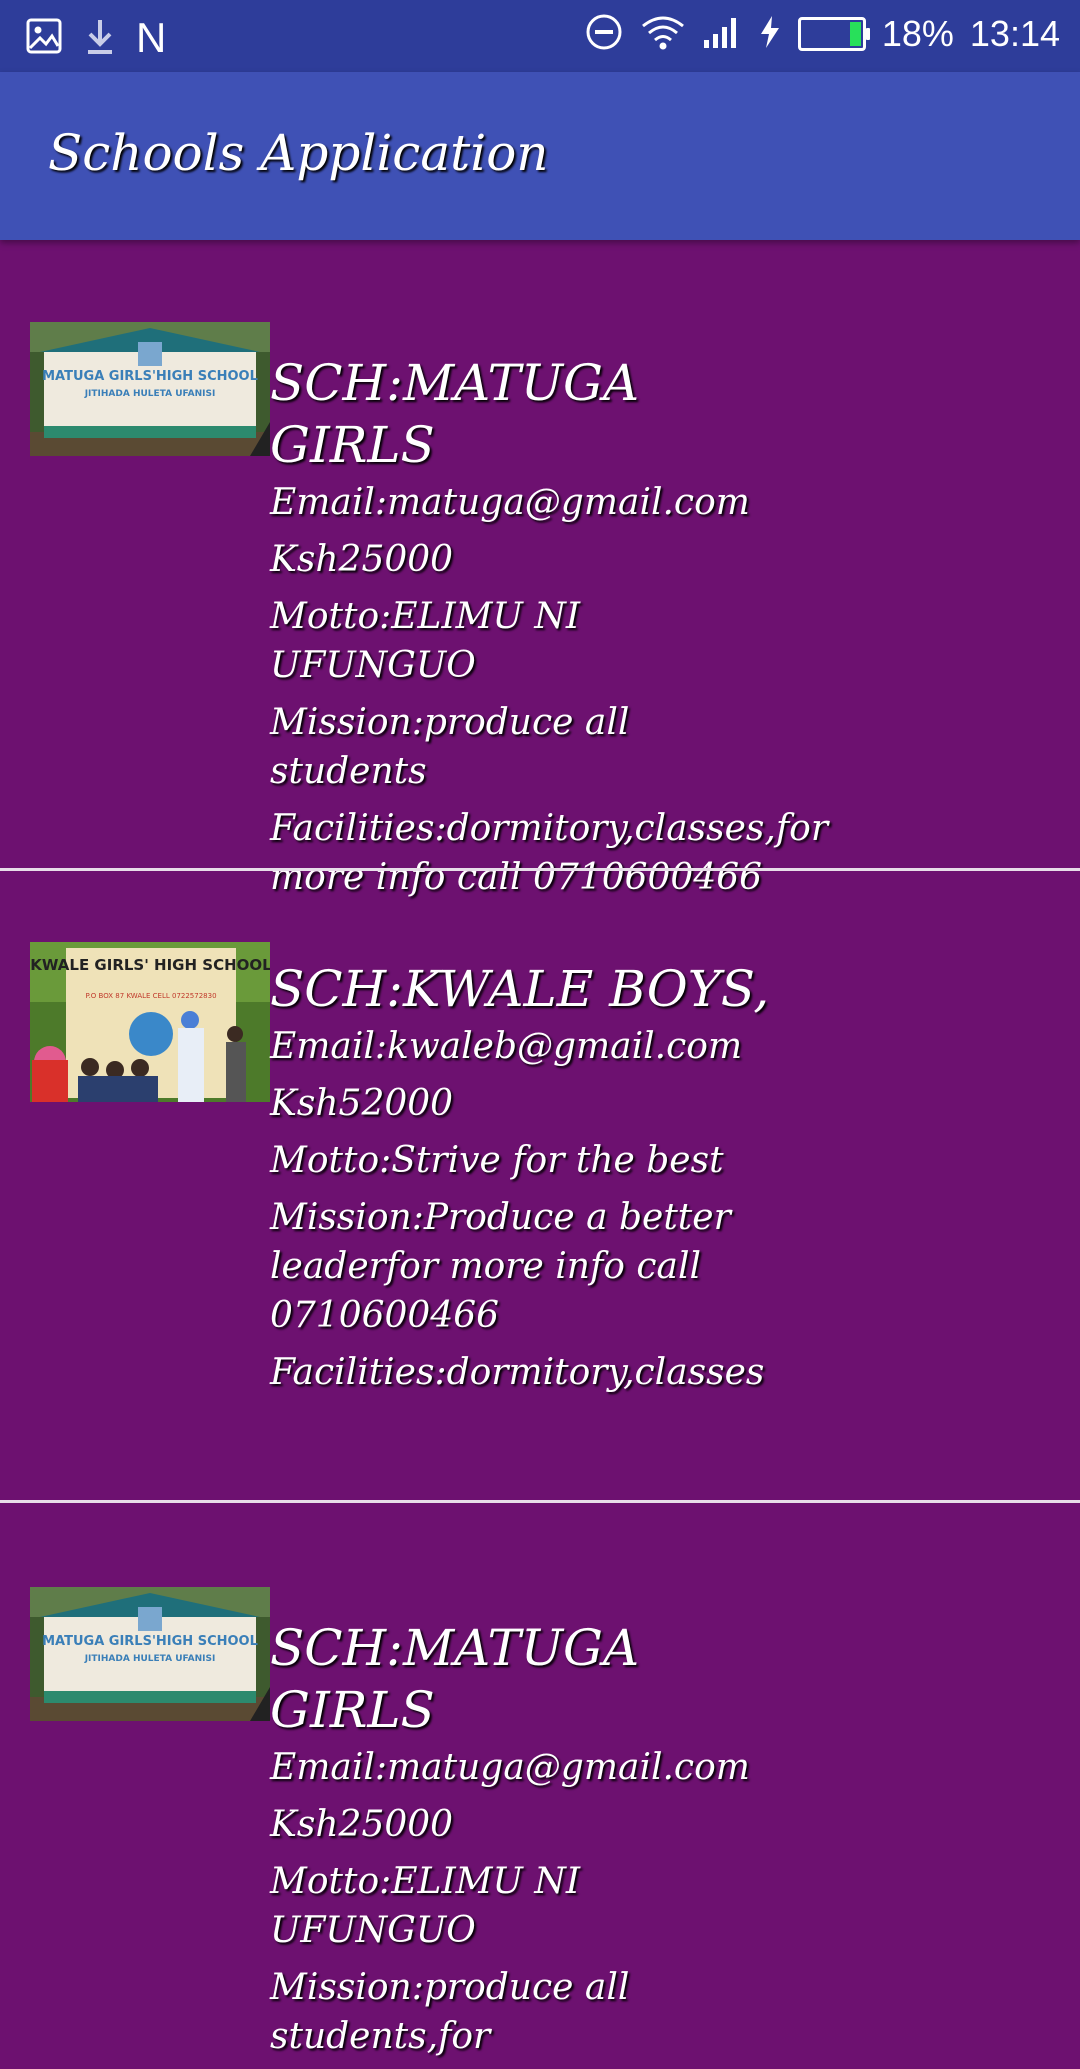  I want to click on signal-icon, so click(722, 34).